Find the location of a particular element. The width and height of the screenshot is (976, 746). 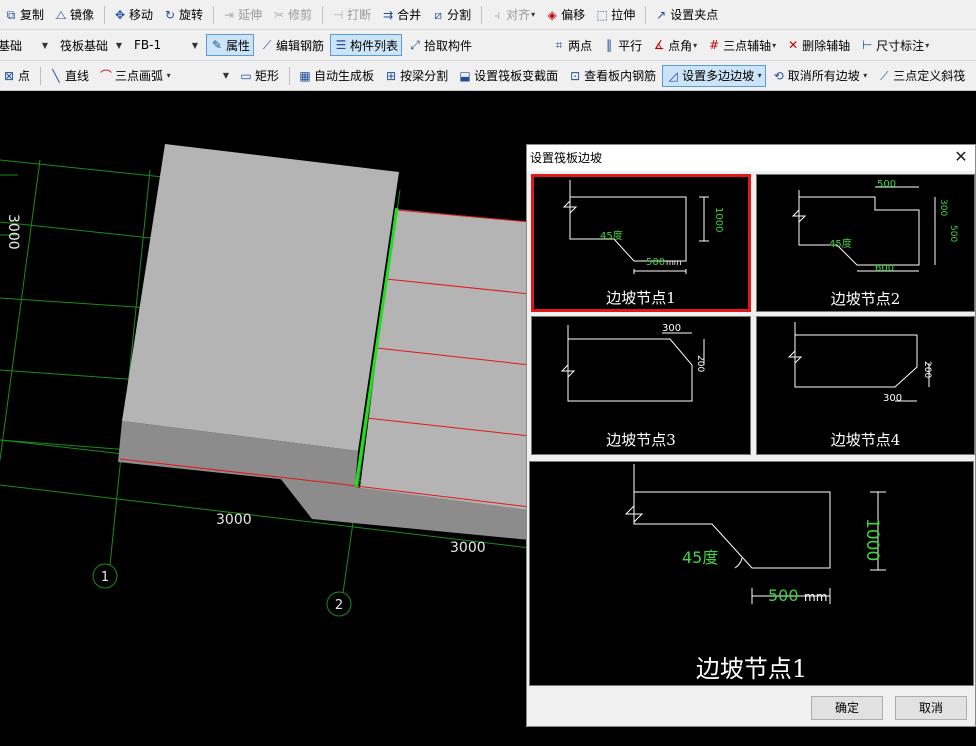

properties-button: ✎ 属性 is located at coordinates (230, 45).